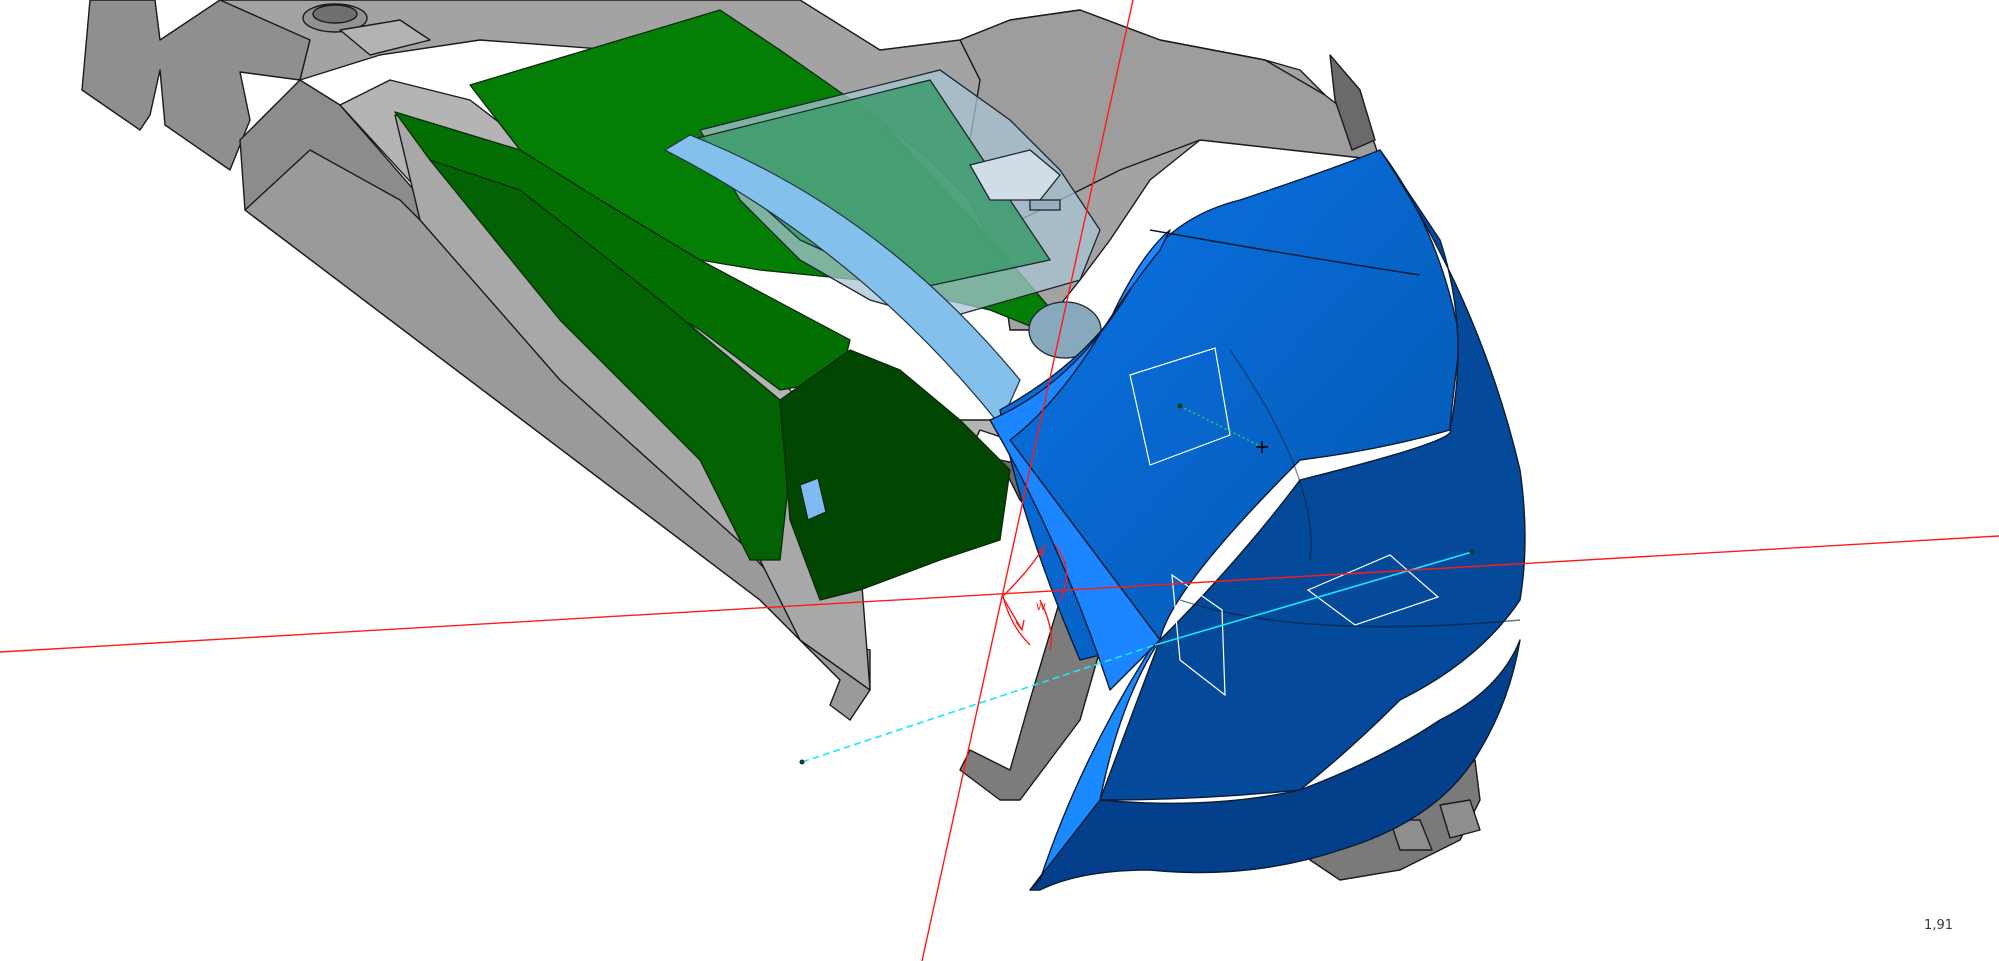 The width and height of the screenshot is (1999, 961). What do you see at coordinates (1013, 613) in the screenshot?
I see `axis-triad-origin-arrow` at bounding box center [1013, 613].